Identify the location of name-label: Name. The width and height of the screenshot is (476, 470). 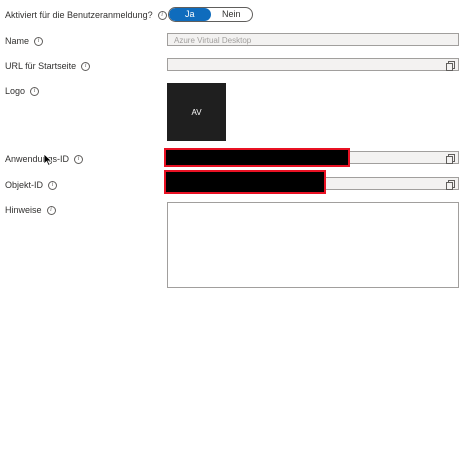
(17, 41).